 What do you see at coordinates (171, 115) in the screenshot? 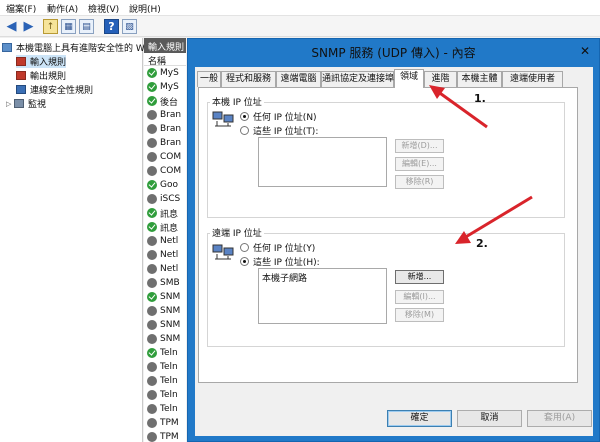
I see `rule-name: Bran` at bounding box center [171, 115].